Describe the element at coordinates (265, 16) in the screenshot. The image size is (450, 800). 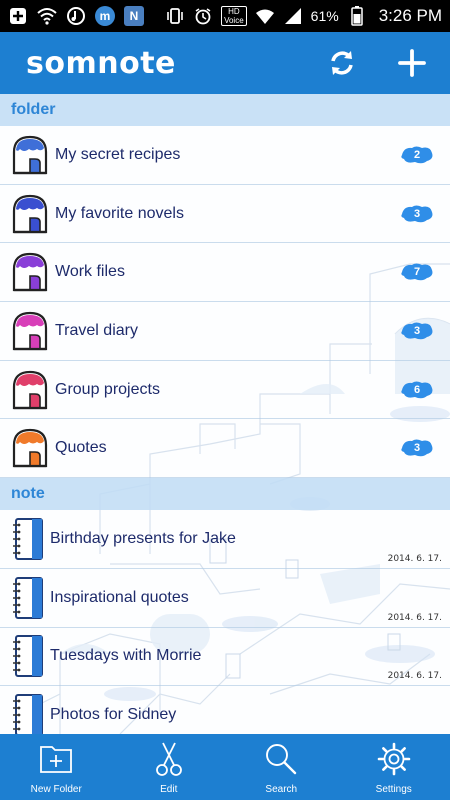
I see `wifi-signal-icon` at that location.